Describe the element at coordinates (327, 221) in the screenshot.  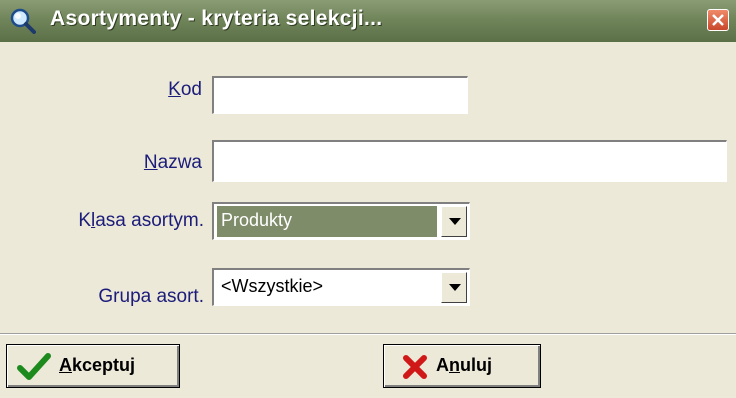
I see `klasa-selected-value: Produkty` at that location.